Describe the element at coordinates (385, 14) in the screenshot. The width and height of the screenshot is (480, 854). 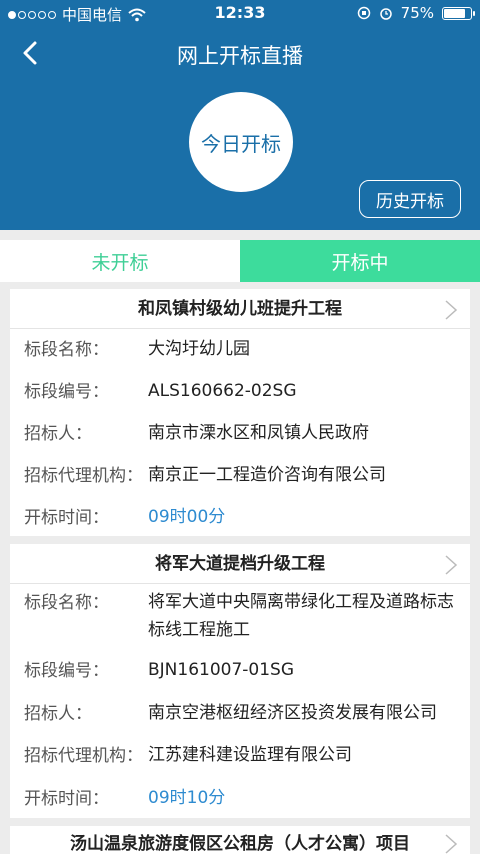
I see `alarm-icon` at that location.